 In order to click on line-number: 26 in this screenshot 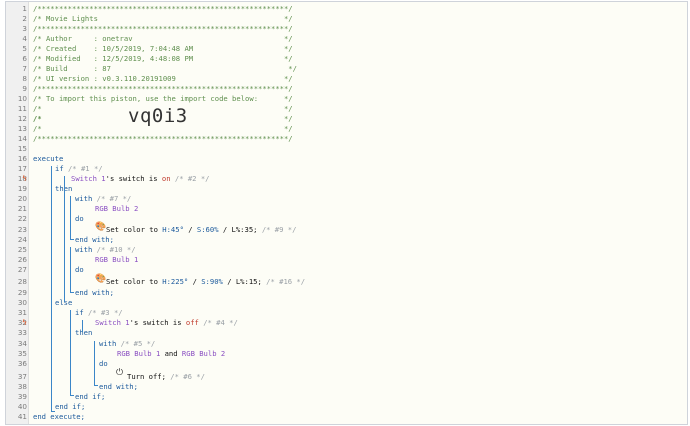, I will do `click(22, 259)`.